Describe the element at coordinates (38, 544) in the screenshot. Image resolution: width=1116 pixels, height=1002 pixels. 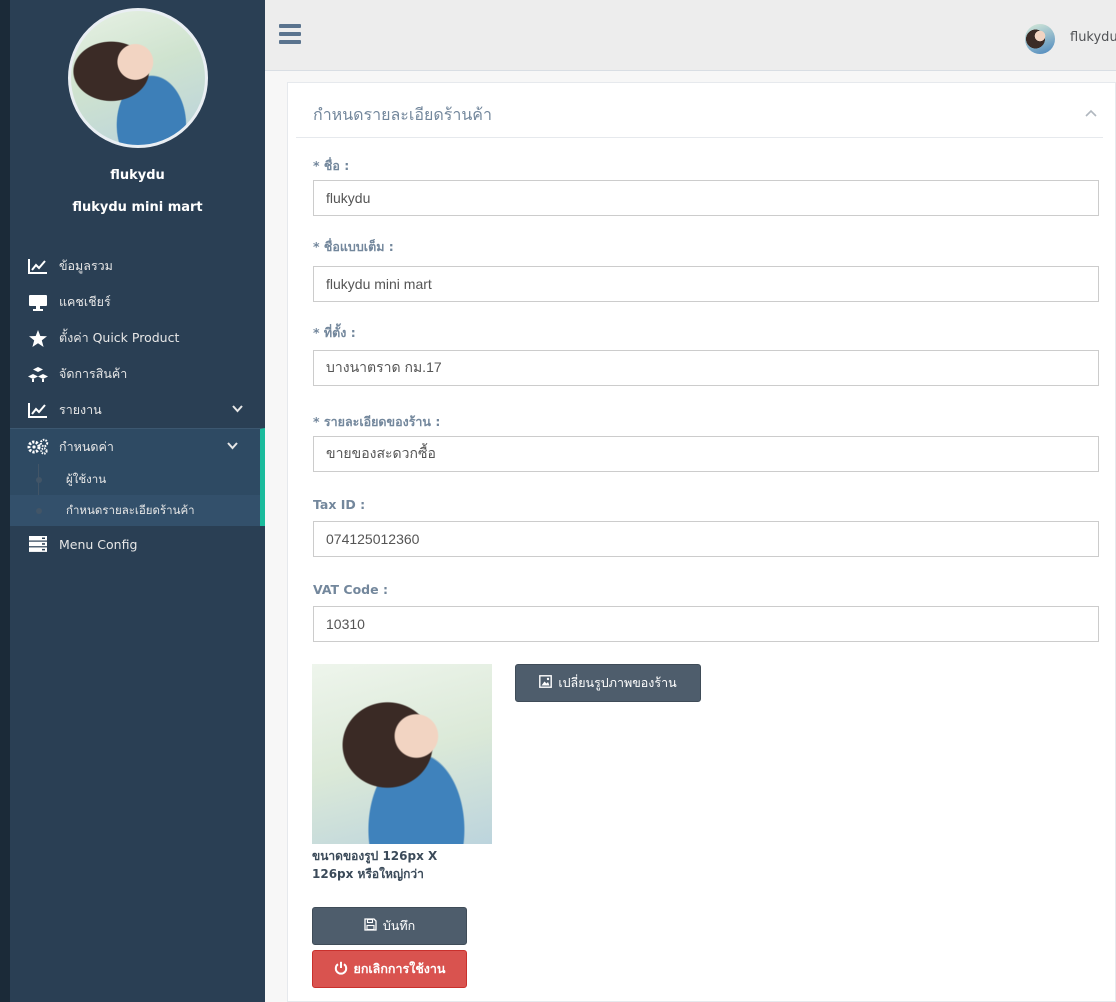
I see `server-icon` at that location.